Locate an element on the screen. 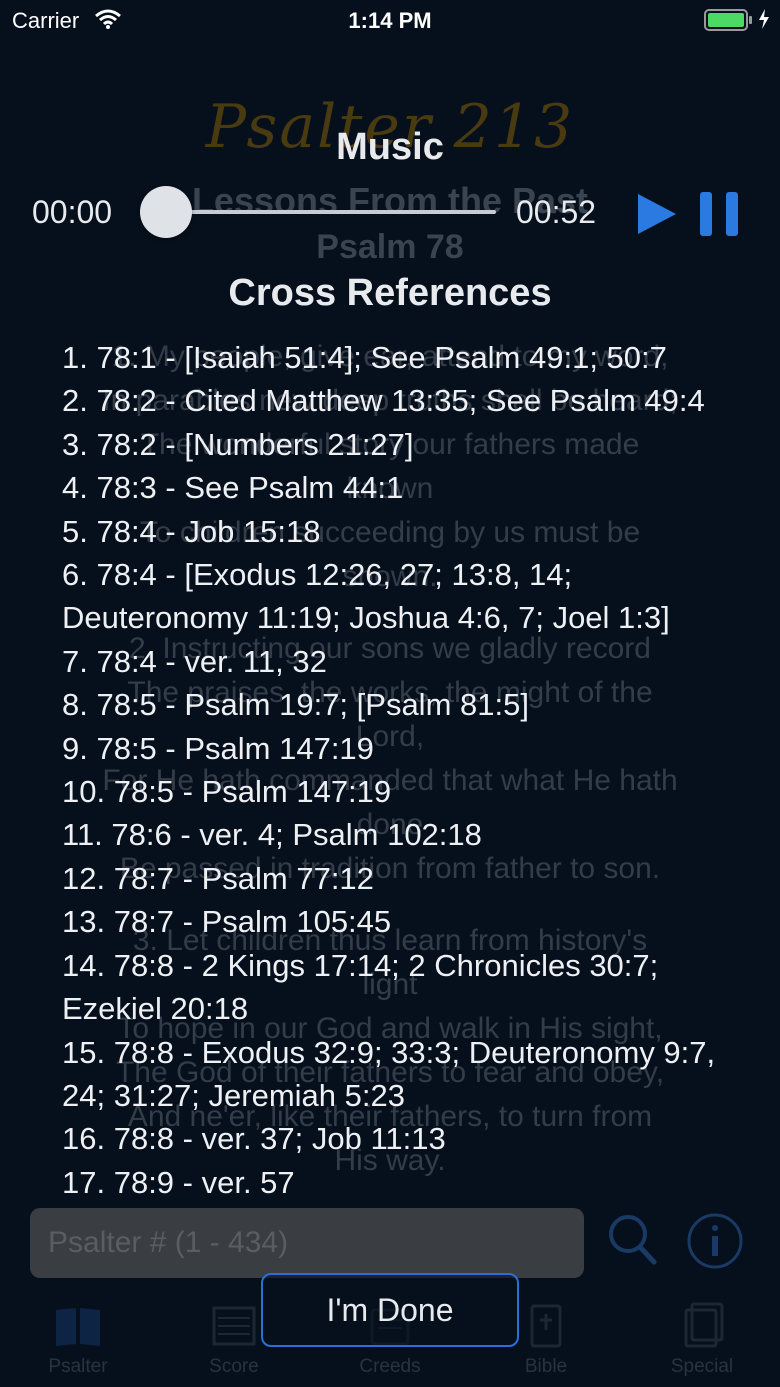 This screenshot has width=780, height=1387. status-bar: Carrier 1:14 PM is located at coordinates (390, 20).